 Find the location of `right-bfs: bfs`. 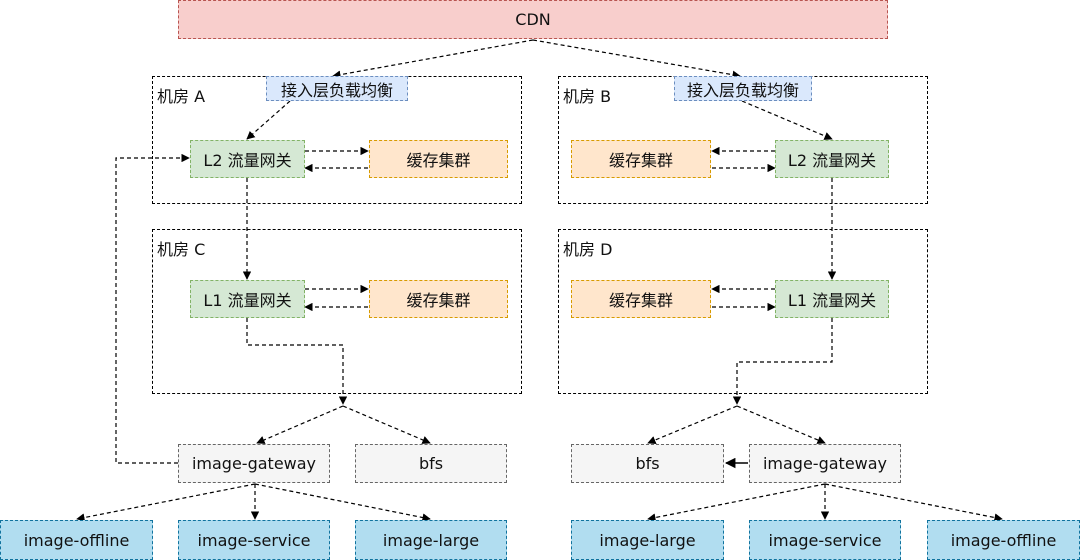

right-bfs: bfs is located at coordinates (647, 463).